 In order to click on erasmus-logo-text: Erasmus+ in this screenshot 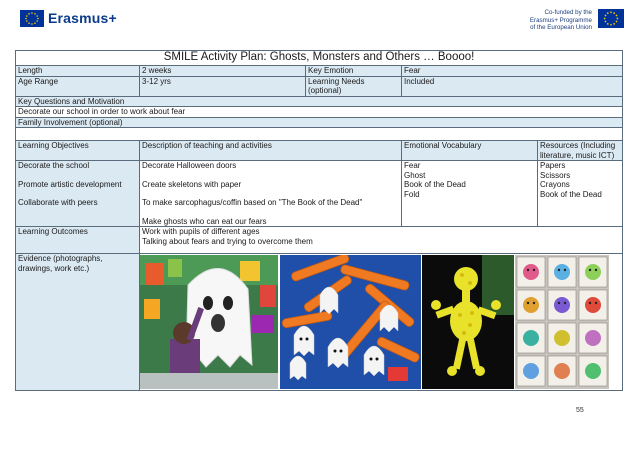, I will do `click(82, 18)`.